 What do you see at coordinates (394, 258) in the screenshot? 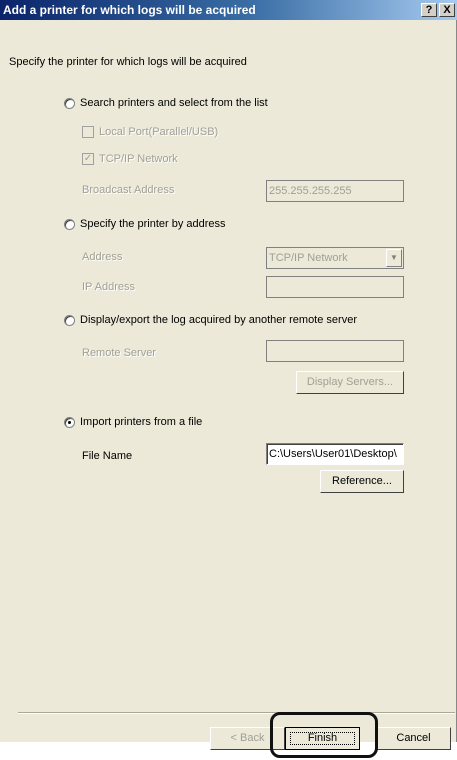
I see `chevron-down-icon: ▼` at bounding box center [394, 258].